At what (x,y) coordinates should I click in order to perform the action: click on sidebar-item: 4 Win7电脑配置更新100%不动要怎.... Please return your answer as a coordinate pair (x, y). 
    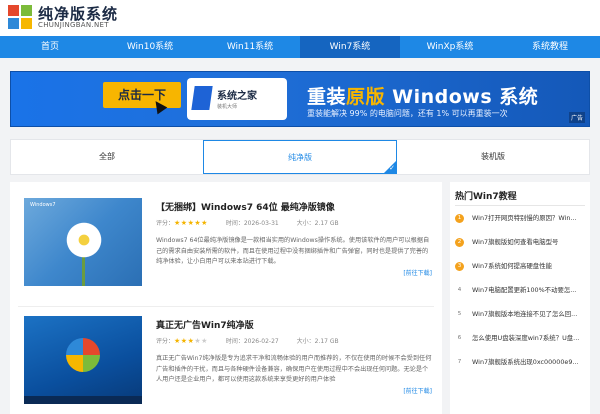
    Looking at the image, I should click on (521, 290).